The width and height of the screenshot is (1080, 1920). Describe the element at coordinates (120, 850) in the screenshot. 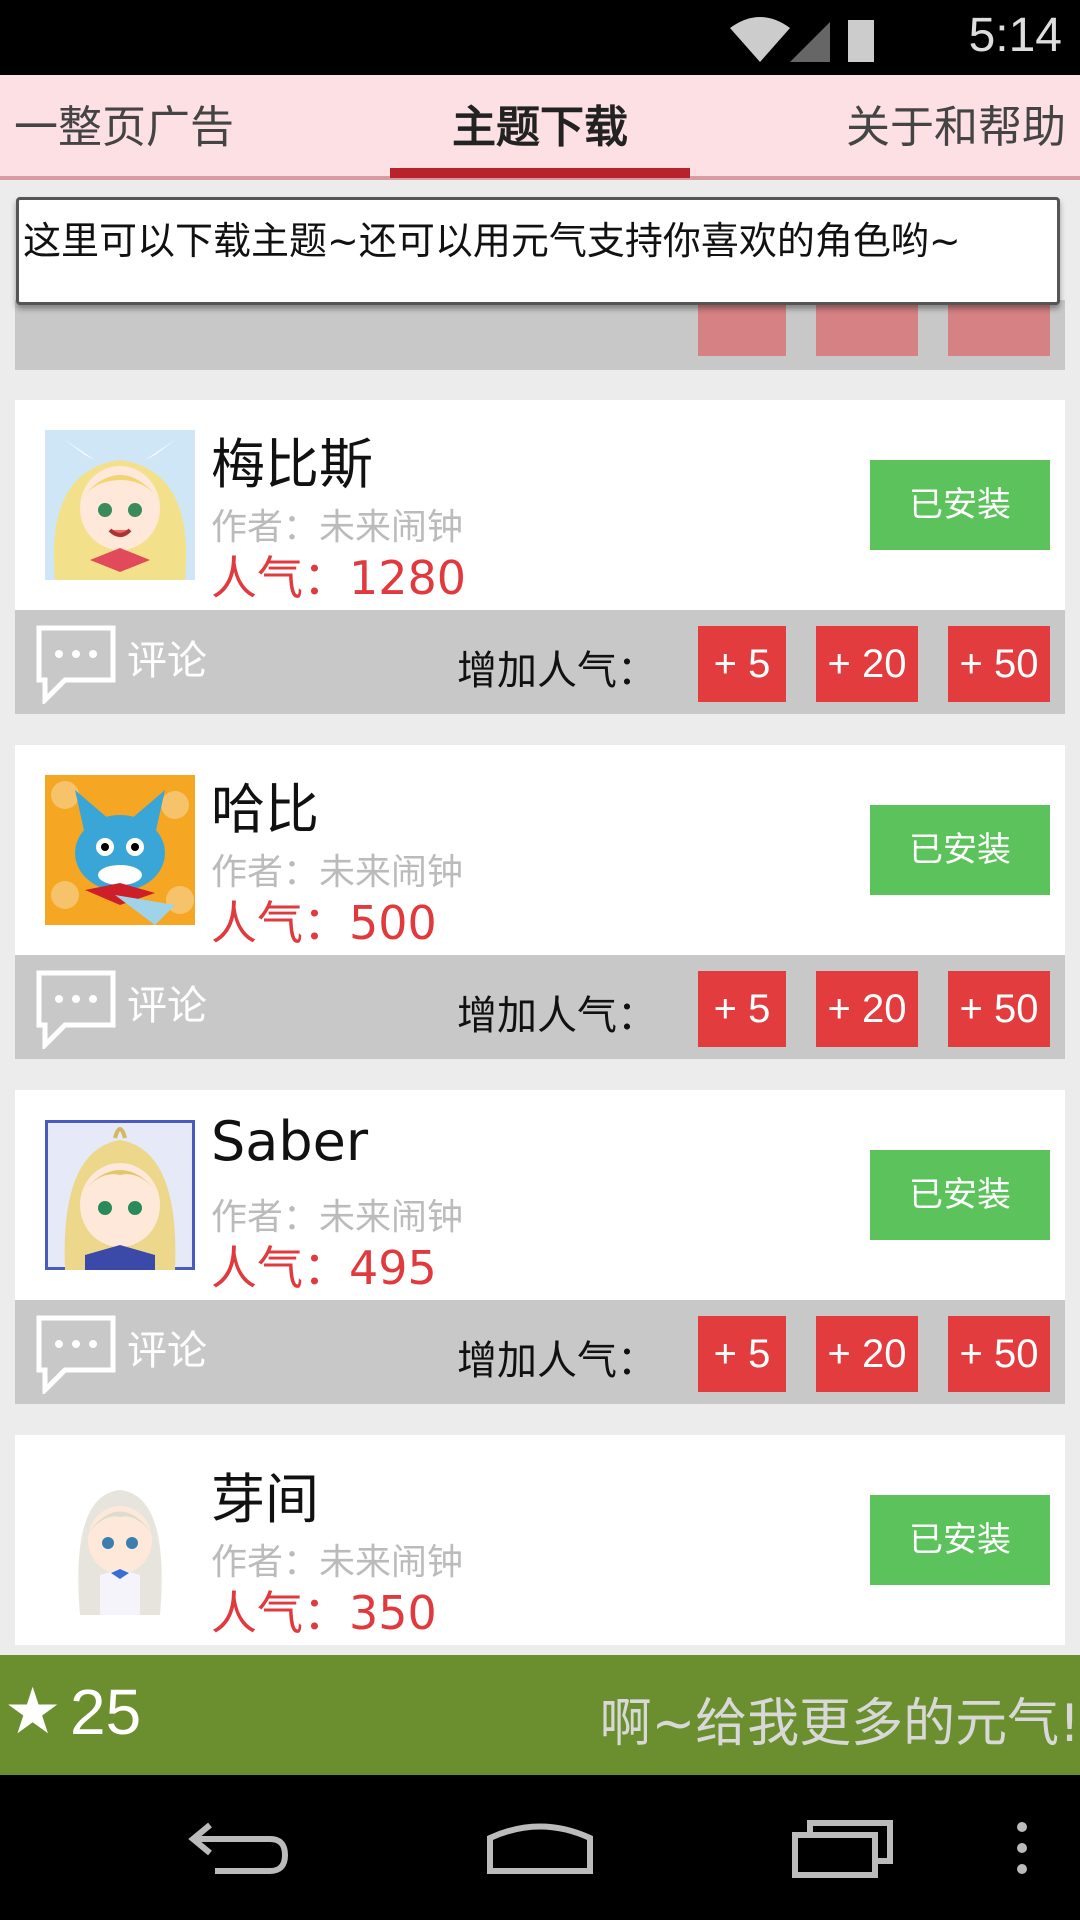

I see `theme-avatar-happy` at that location.